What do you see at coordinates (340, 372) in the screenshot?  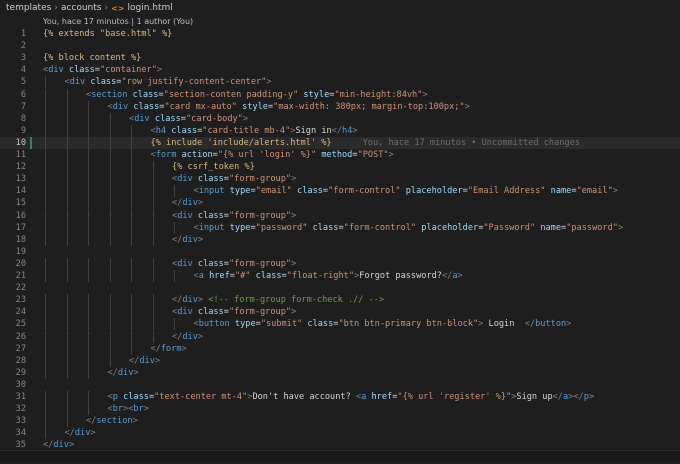 I see `code-line: 29 </div>` at bounding box center [340, 372].